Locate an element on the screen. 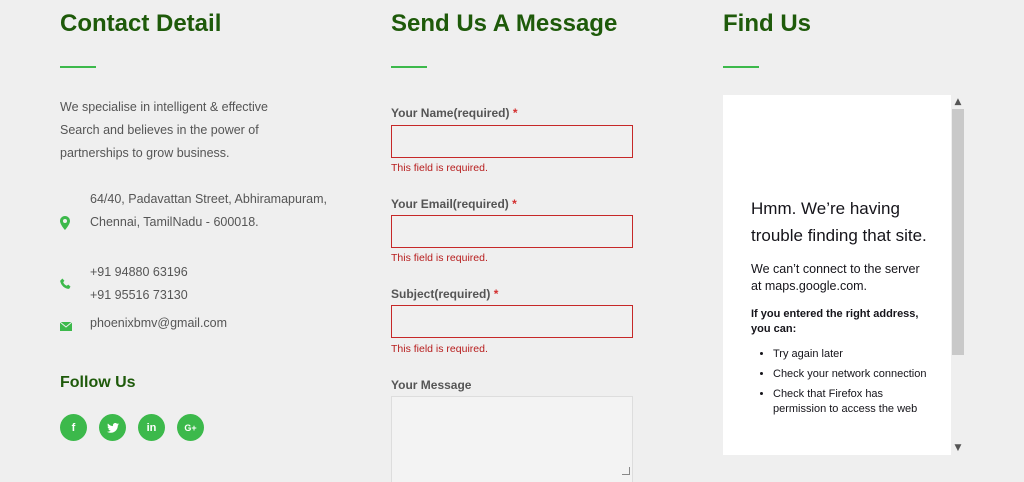 The width and height of the screenshot is (1024, 482). email-field is located at coordinates (512, 231).